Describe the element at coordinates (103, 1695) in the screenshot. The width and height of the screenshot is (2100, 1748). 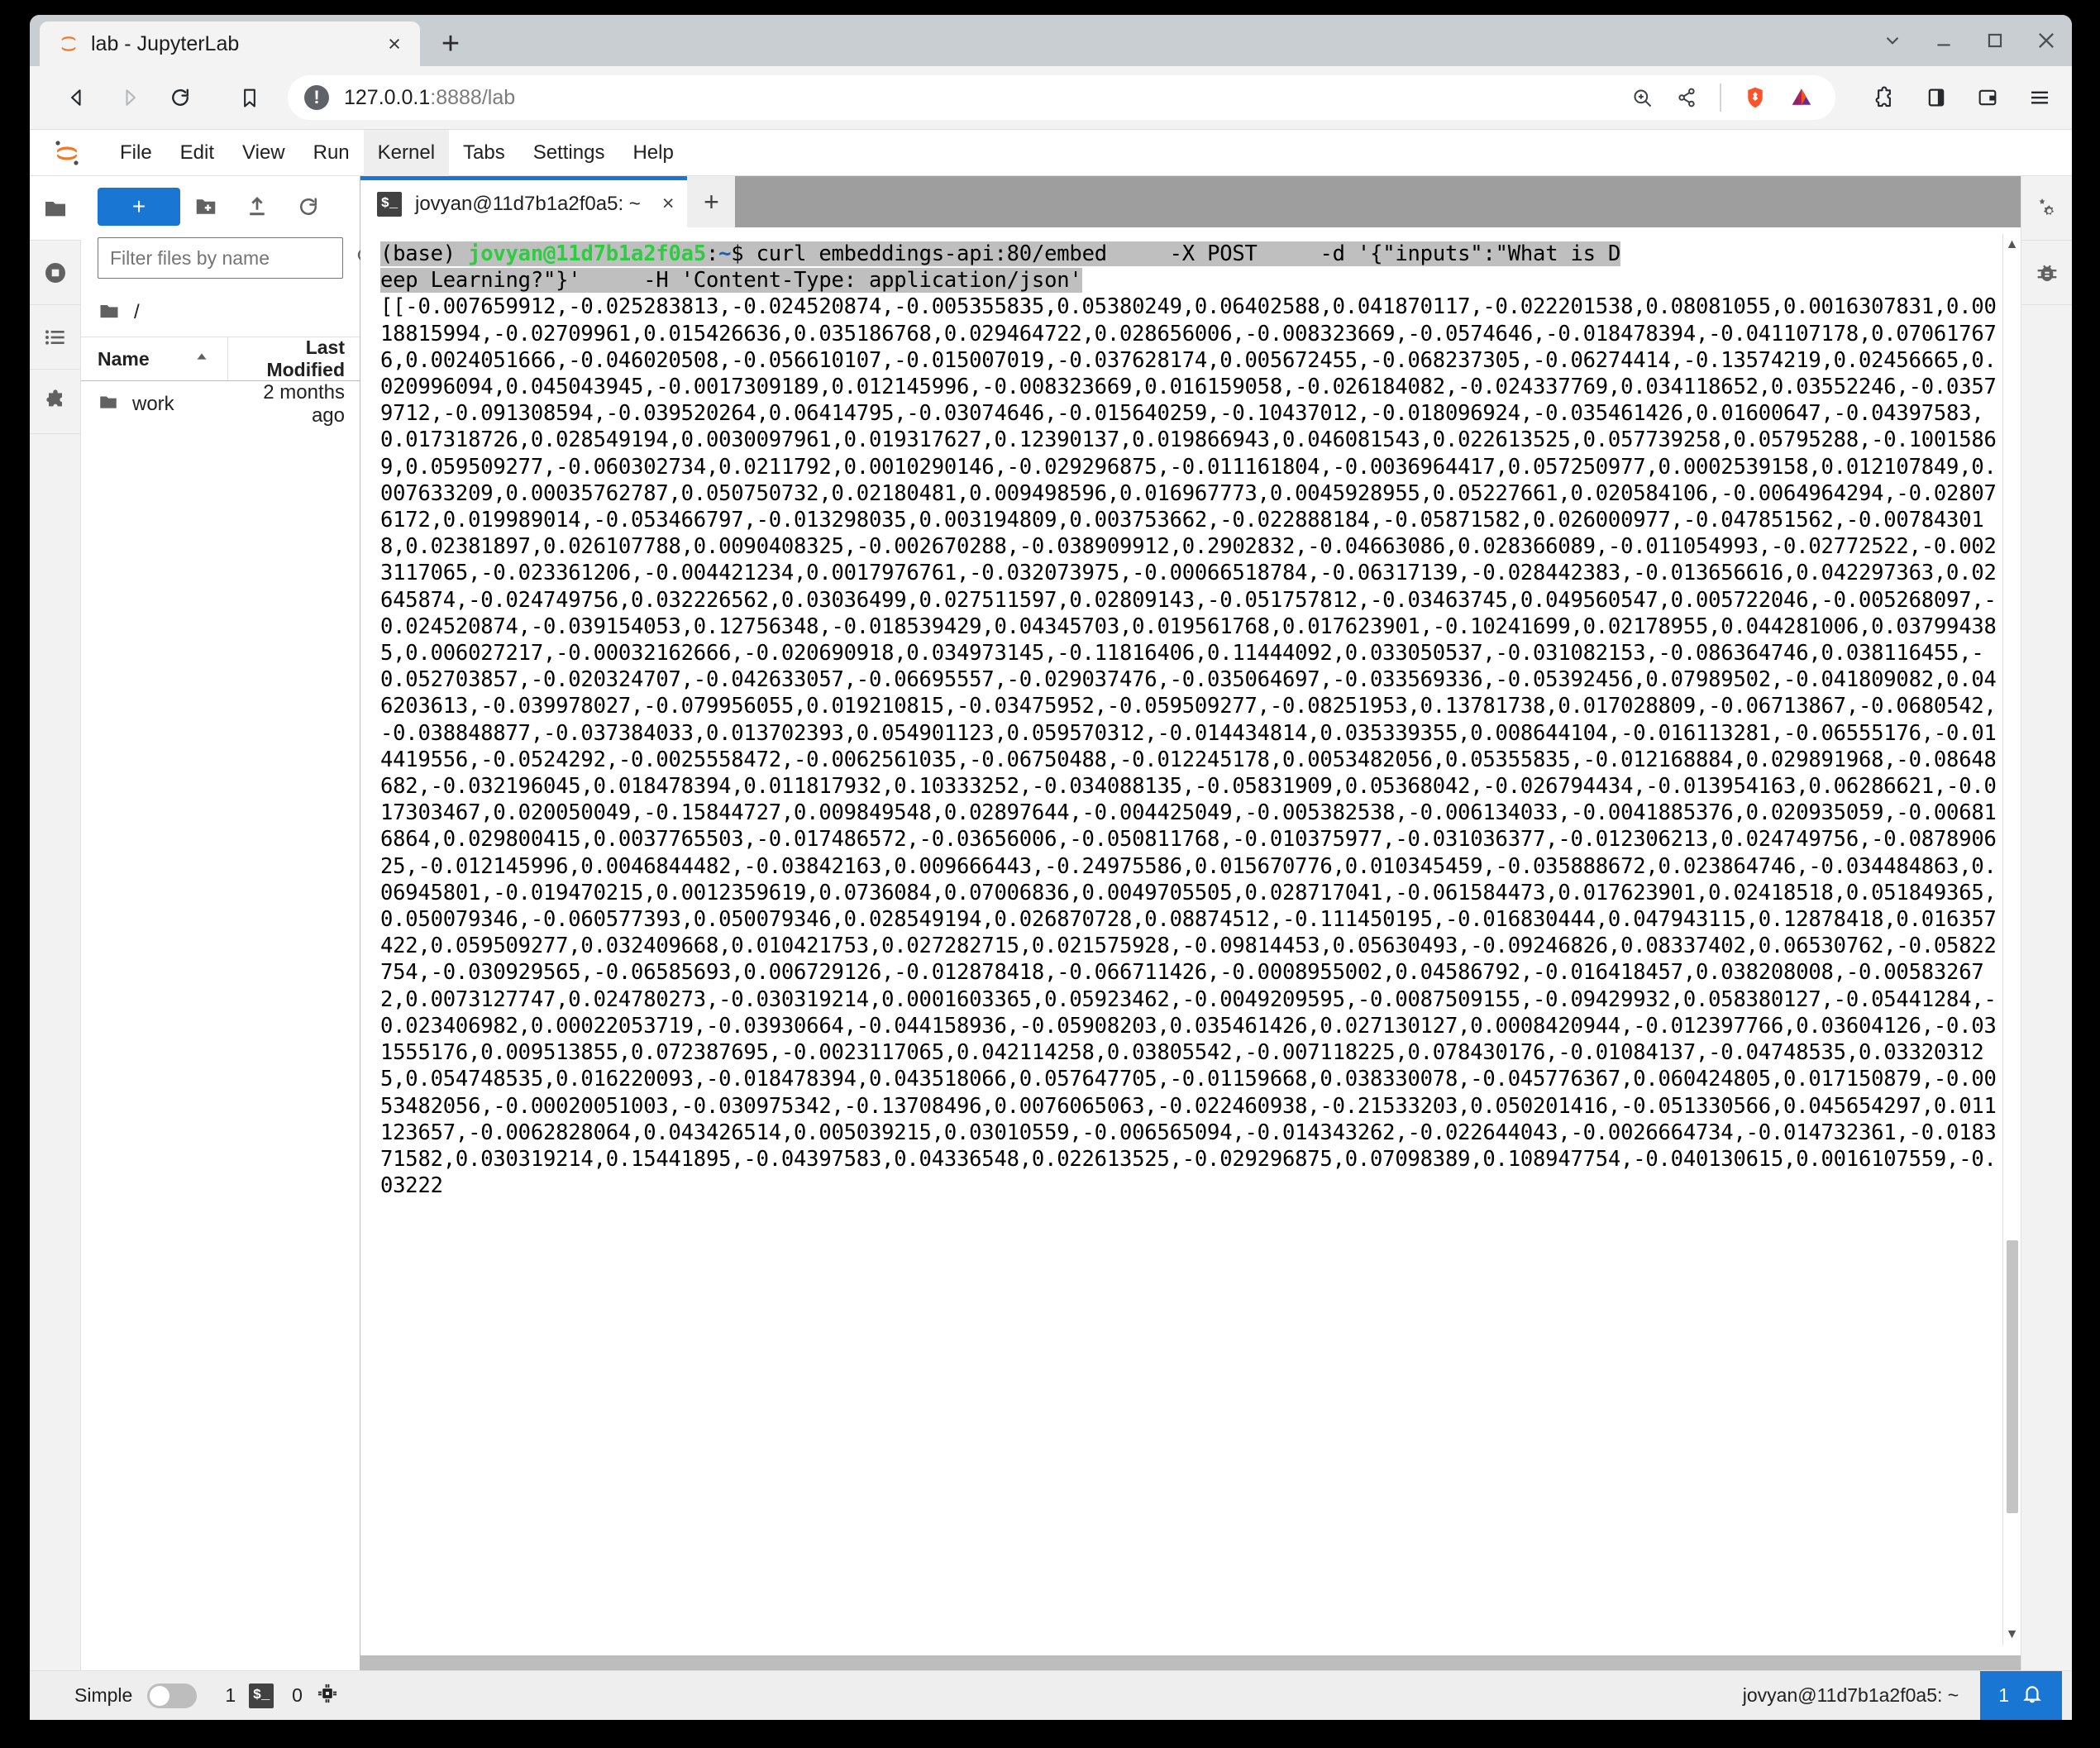
I see `simple-mode-label: Simple` at that location.